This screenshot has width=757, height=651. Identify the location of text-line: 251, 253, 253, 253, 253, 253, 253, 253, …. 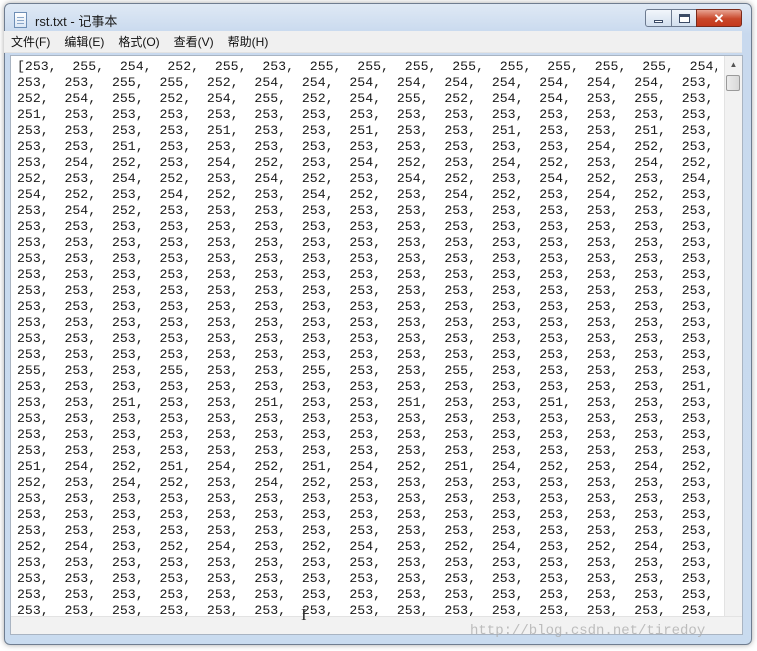
(365, 114).